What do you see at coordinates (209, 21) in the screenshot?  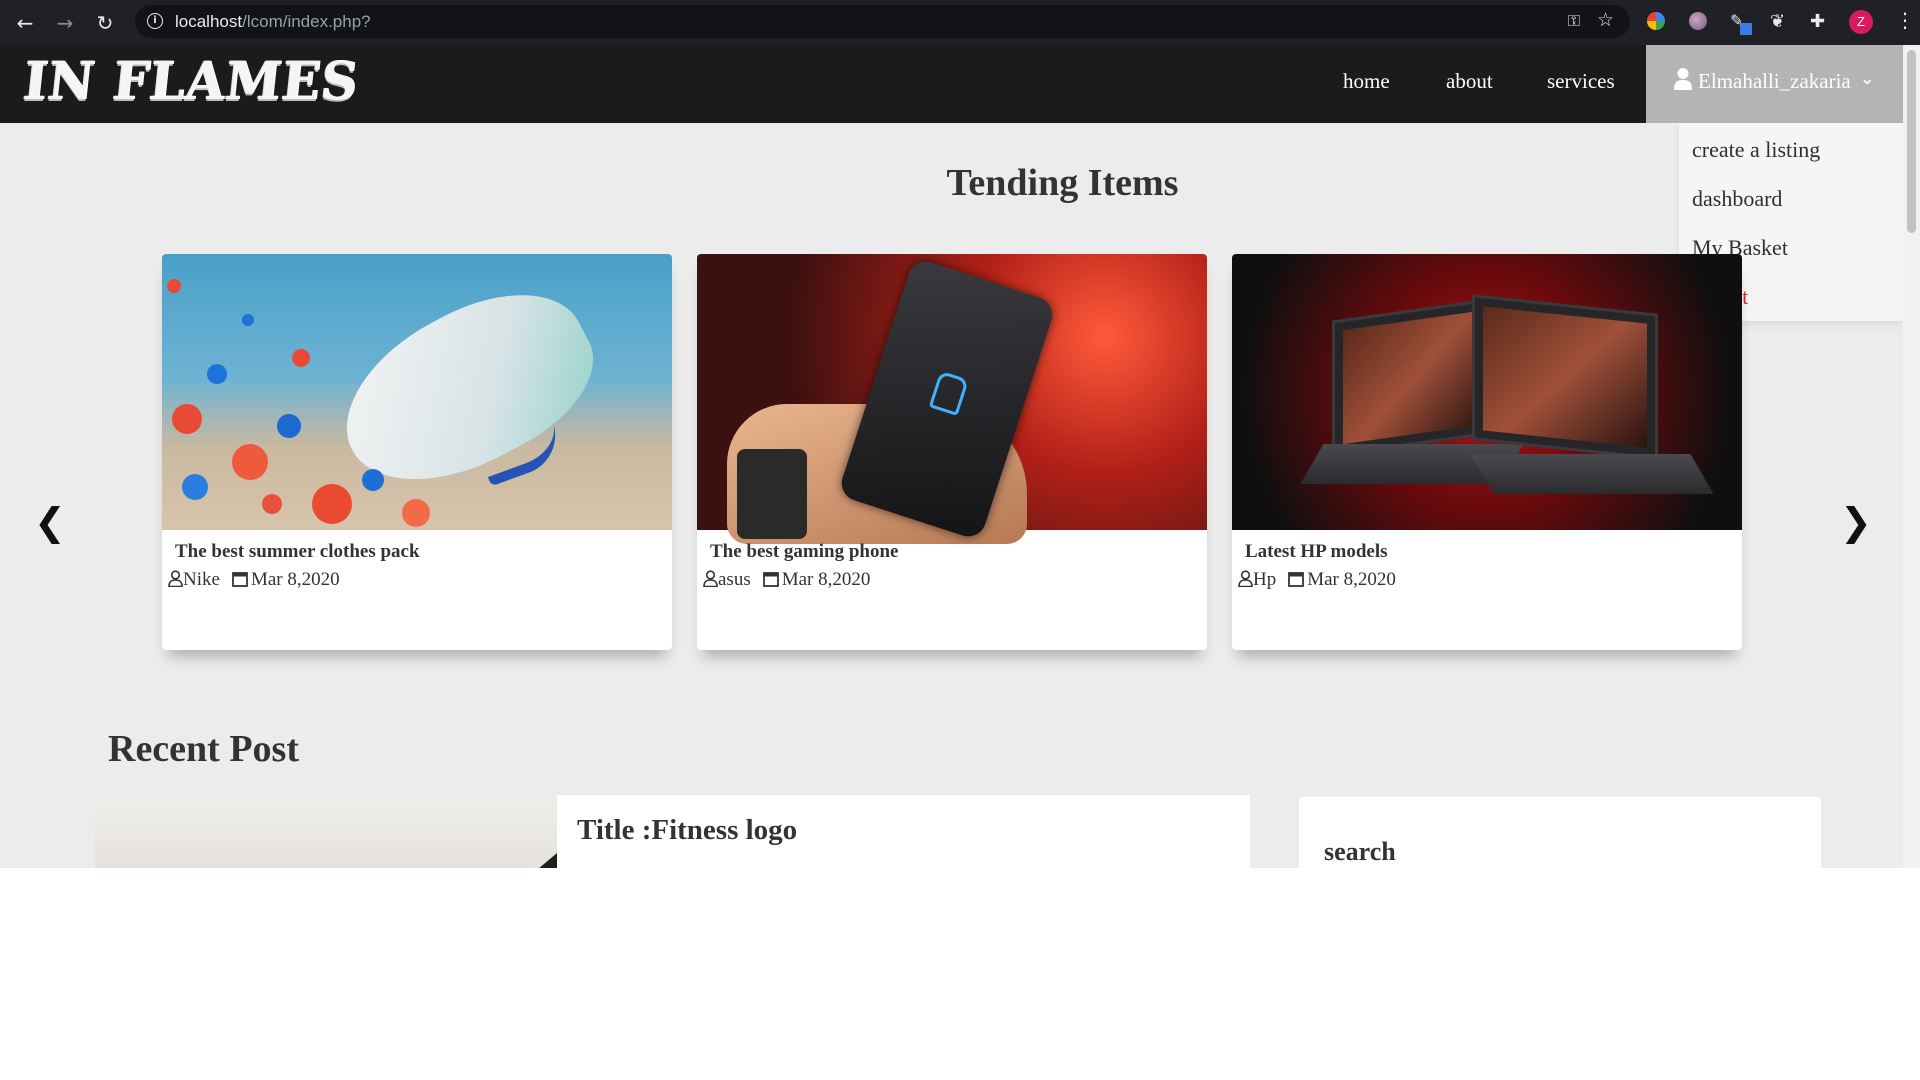 I see `url-host: localhost` at bounding box center [209, 21].